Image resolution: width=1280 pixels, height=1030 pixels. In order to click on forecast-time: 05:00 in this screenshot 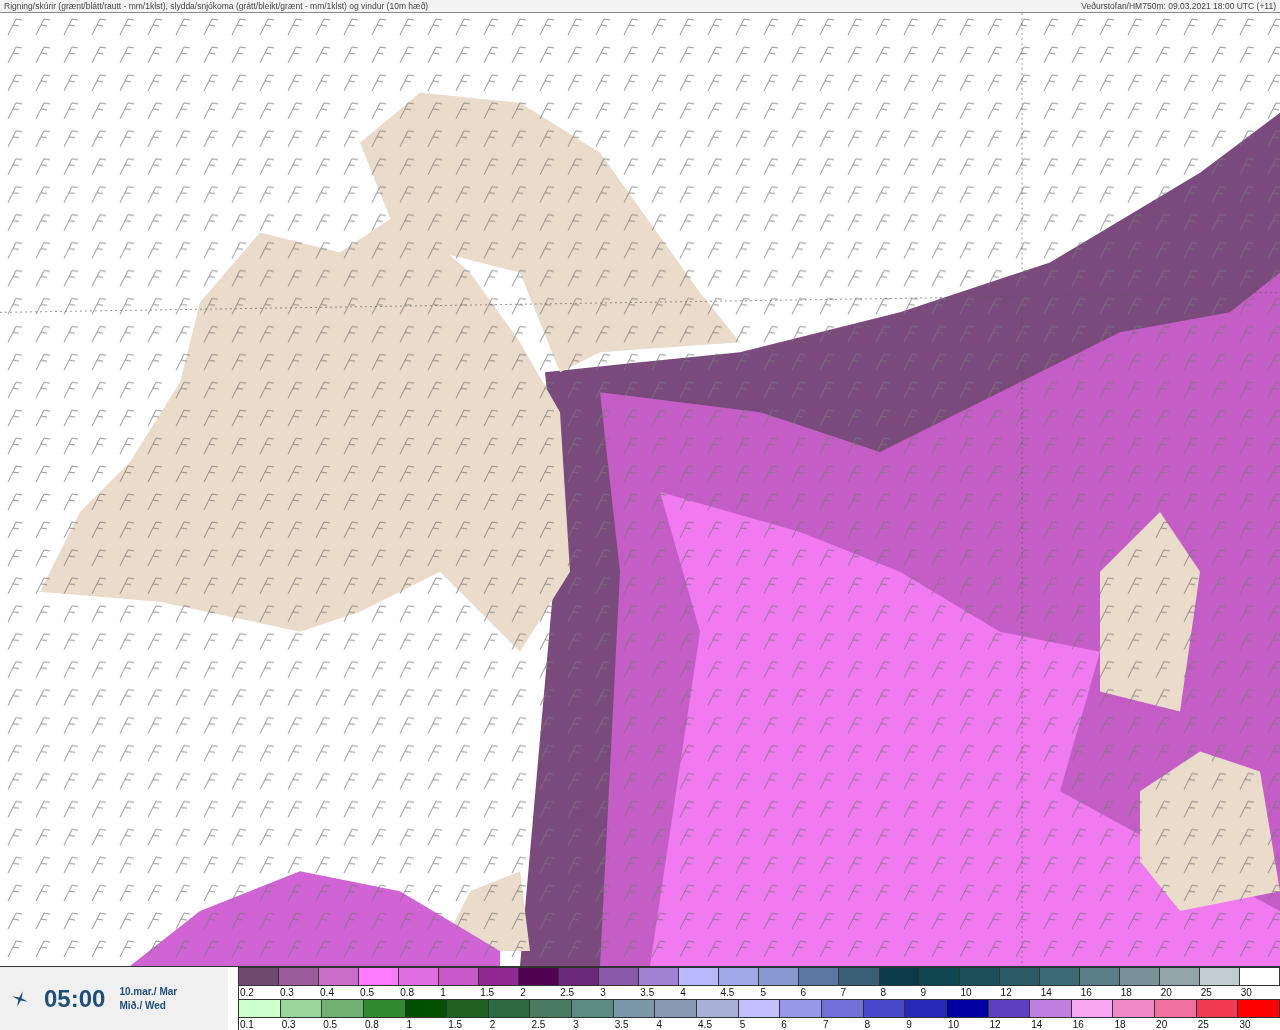, I will do `click(75, 998)`.